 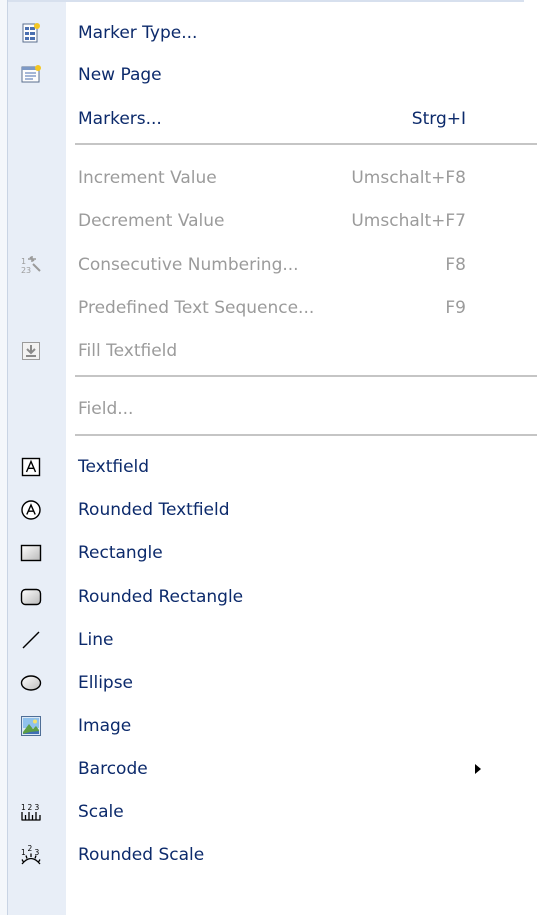 What do you see at coordinates (266, 467) in the screenshot?
I see `menu-item-textfield: Textfield` at bounding box center [266, 467].